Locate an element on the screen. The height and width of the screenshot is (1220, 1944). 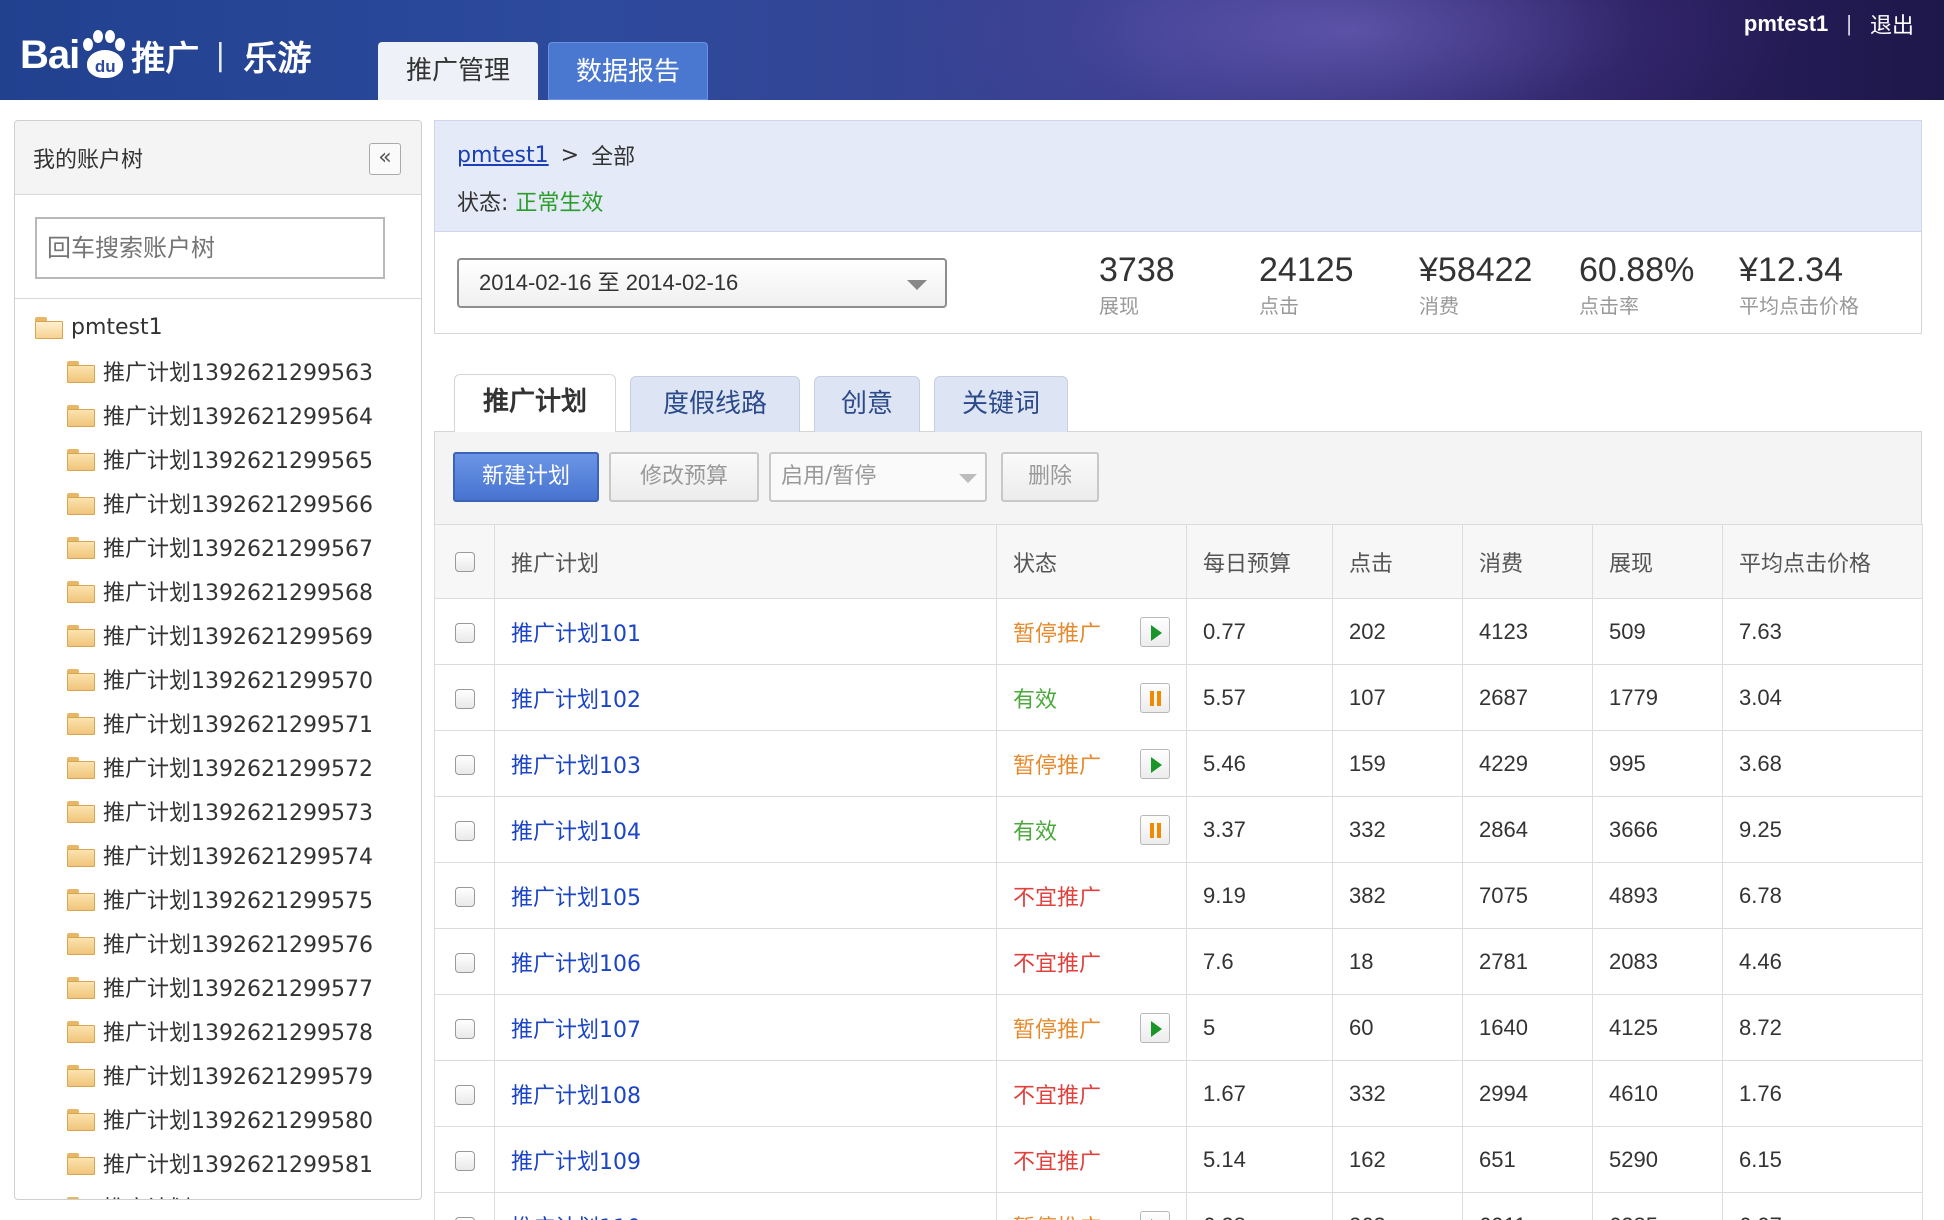
tree-item-plan: 推广计划1392621299568 is located at coordinates (218, 591).